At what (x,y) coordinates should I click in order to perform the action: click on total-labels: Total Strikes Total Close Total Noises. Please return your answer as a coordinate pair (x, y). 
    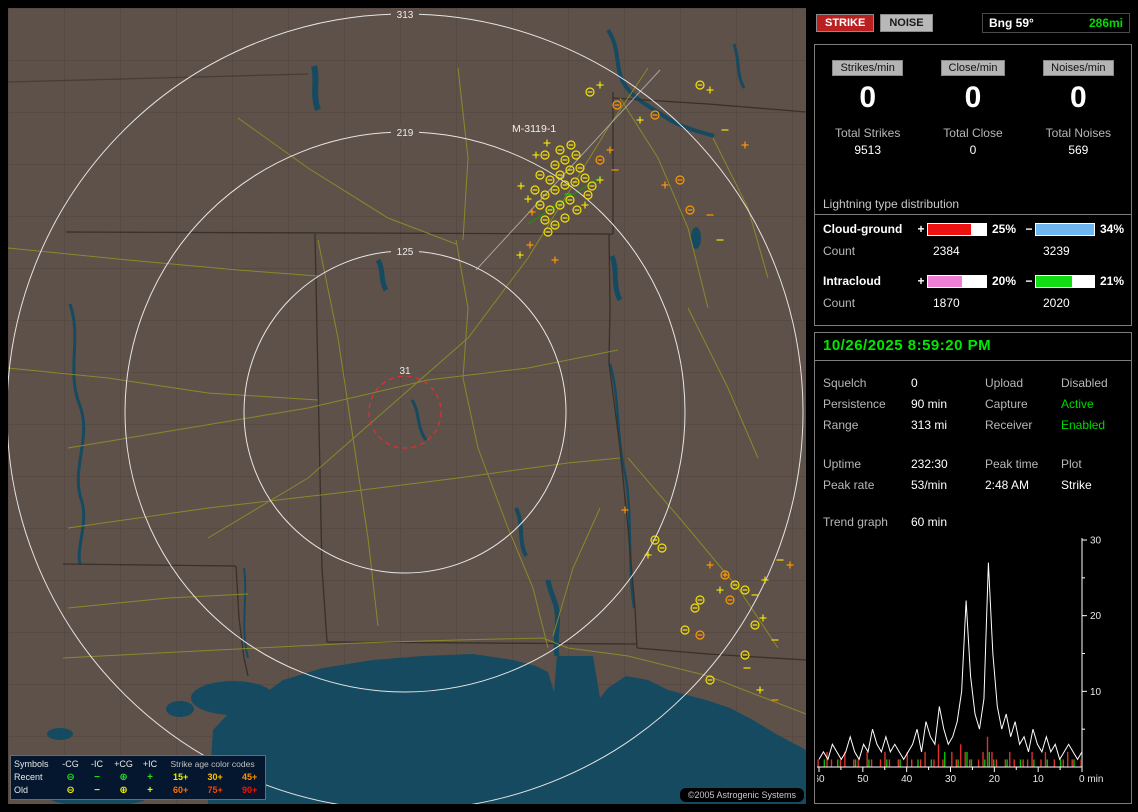
    Looking at the image, I should click on (973, 133).